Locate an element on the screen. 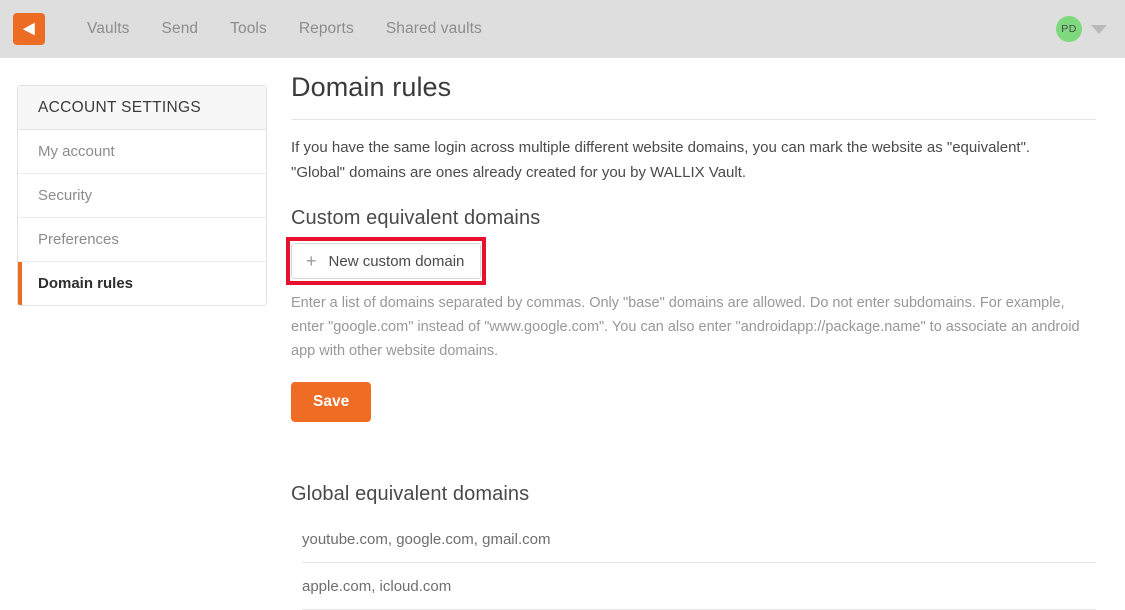 The width and height of the screenshot is (1125, 610). sidebar-item-label: My account is located at coordinates (76, 151).